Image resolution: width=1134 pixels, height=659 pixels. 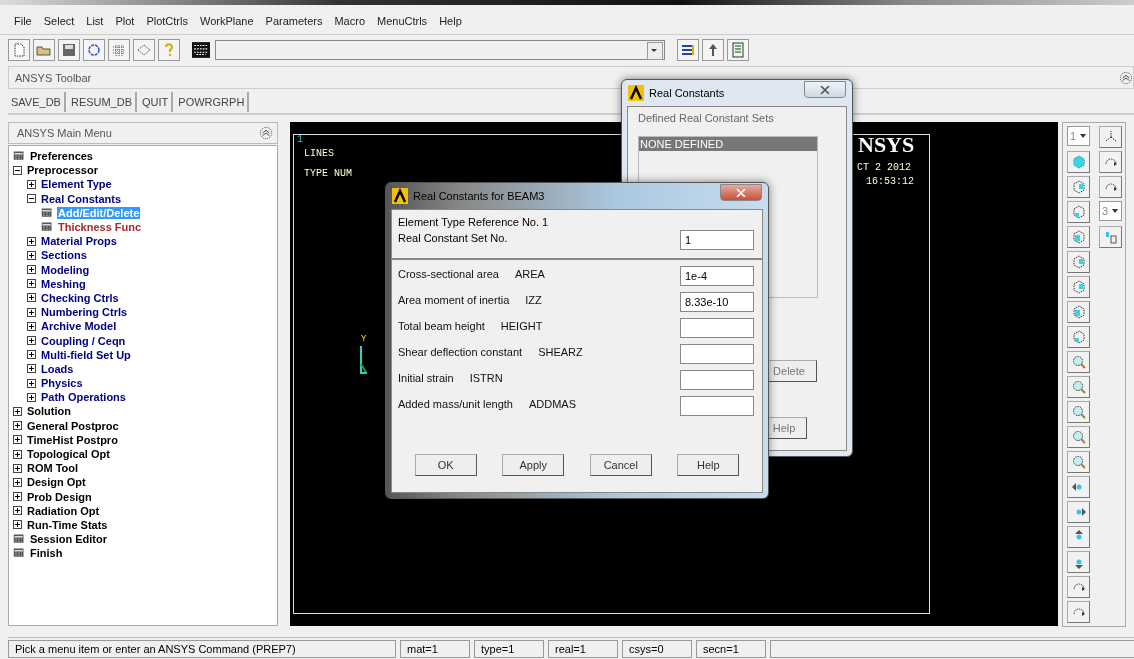 What do you see at coordinates (81, 198) in the screenshot?
I see `menu-item: Real Constants` at bounding box center [81, 198].